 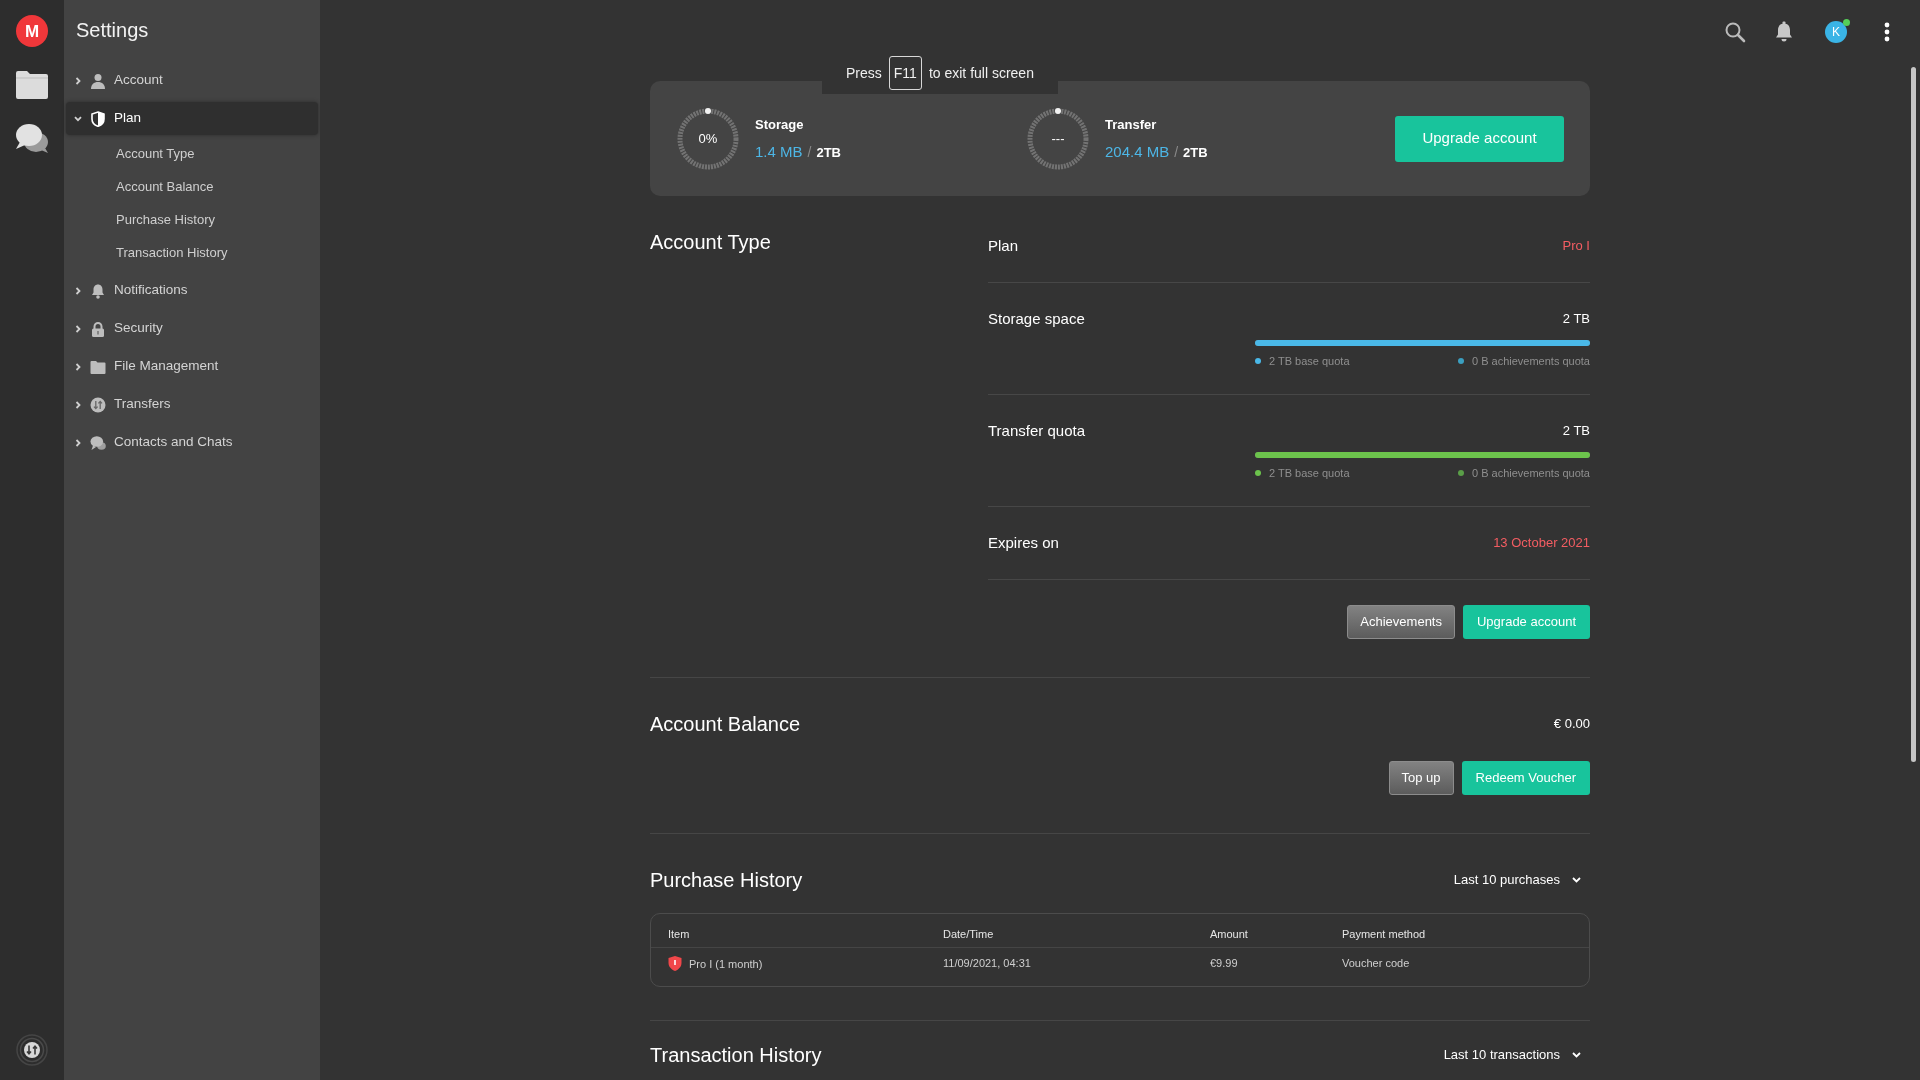 What do you see at coordinates (1003, 245) in the screenshot?
I see `row-label: Plan` at bounding box center [1003, 245].